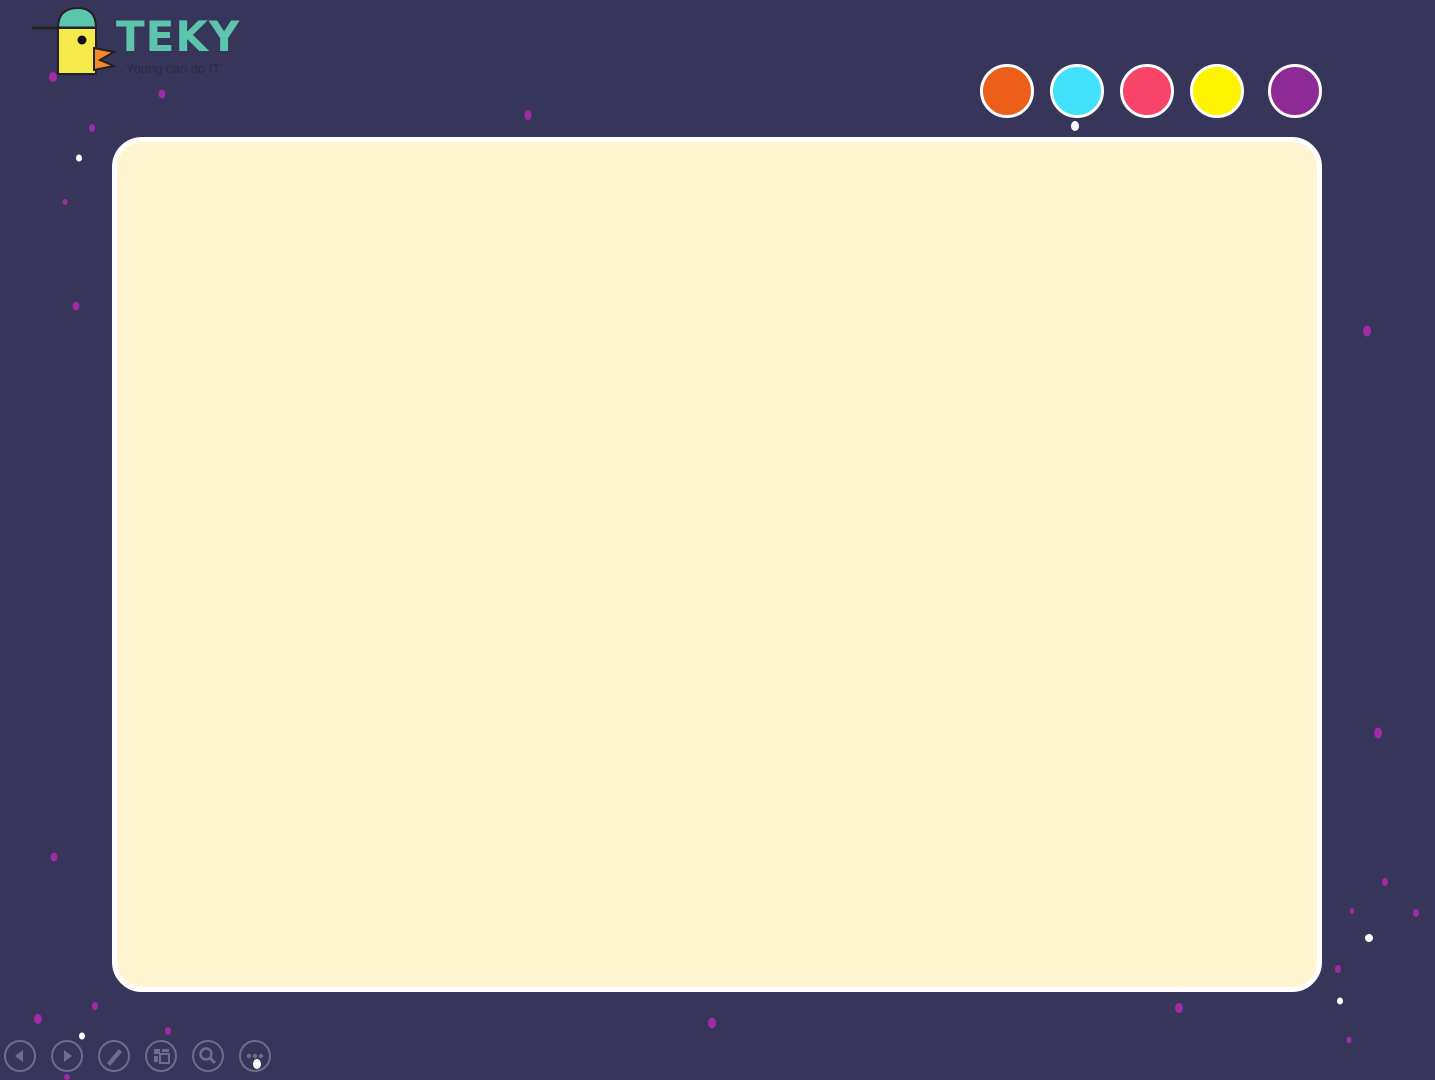 Image resolution: width=1435 pixels, height=1080 pixels. I want to click on swatch-yellow, so click(1217, 91).